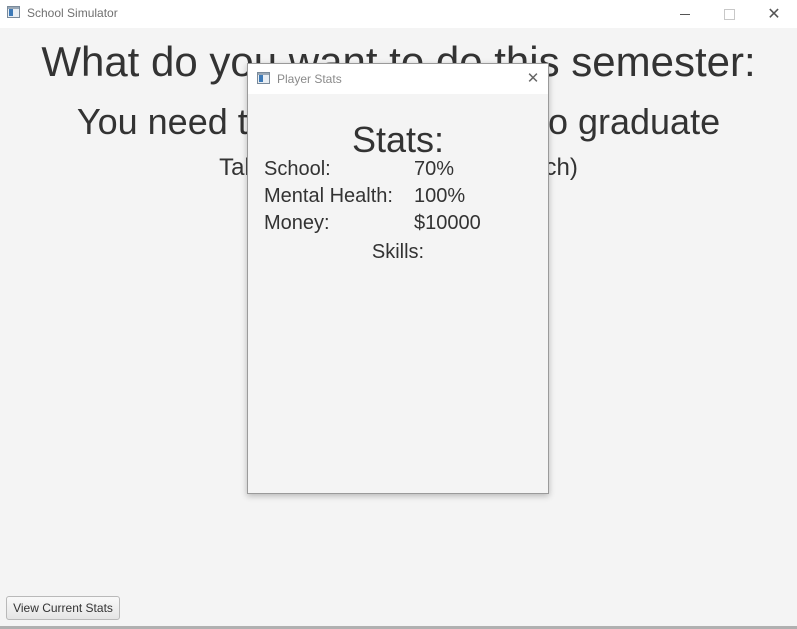 This screenshot has width=797, height=629. I want to click on stat-value-mental-health: 100%, so click(440, 196).